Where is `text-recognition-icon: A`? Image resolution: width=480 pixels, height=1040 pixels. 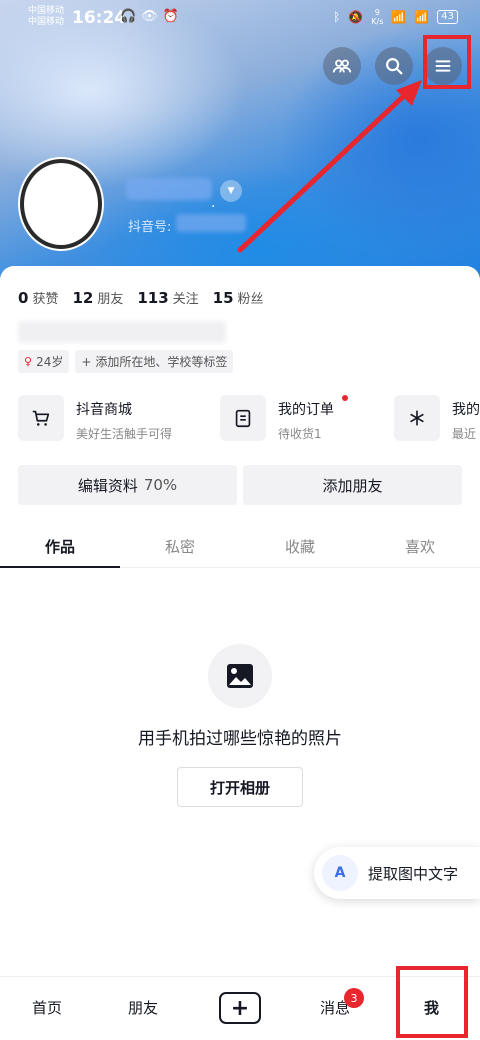 text-recognition-icon: A is located at coordinates (340, 873).